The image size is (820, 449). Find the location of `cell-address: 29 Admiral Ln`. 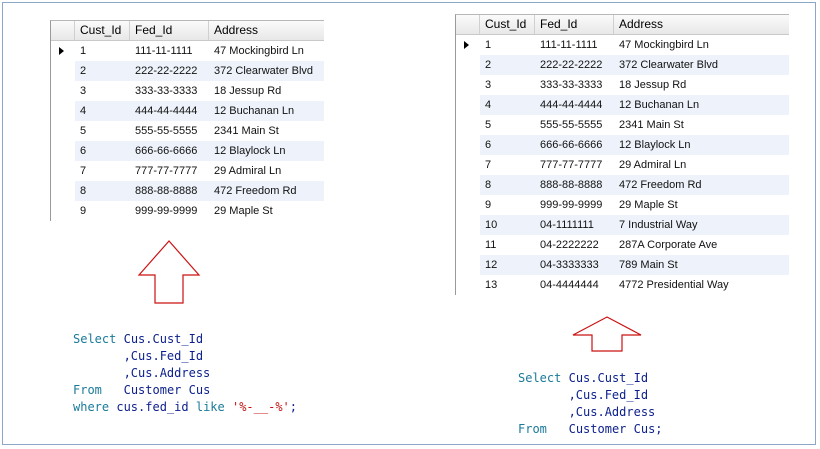

cell-address: 29 Admiral Ln is located at coordinates (701, 165).